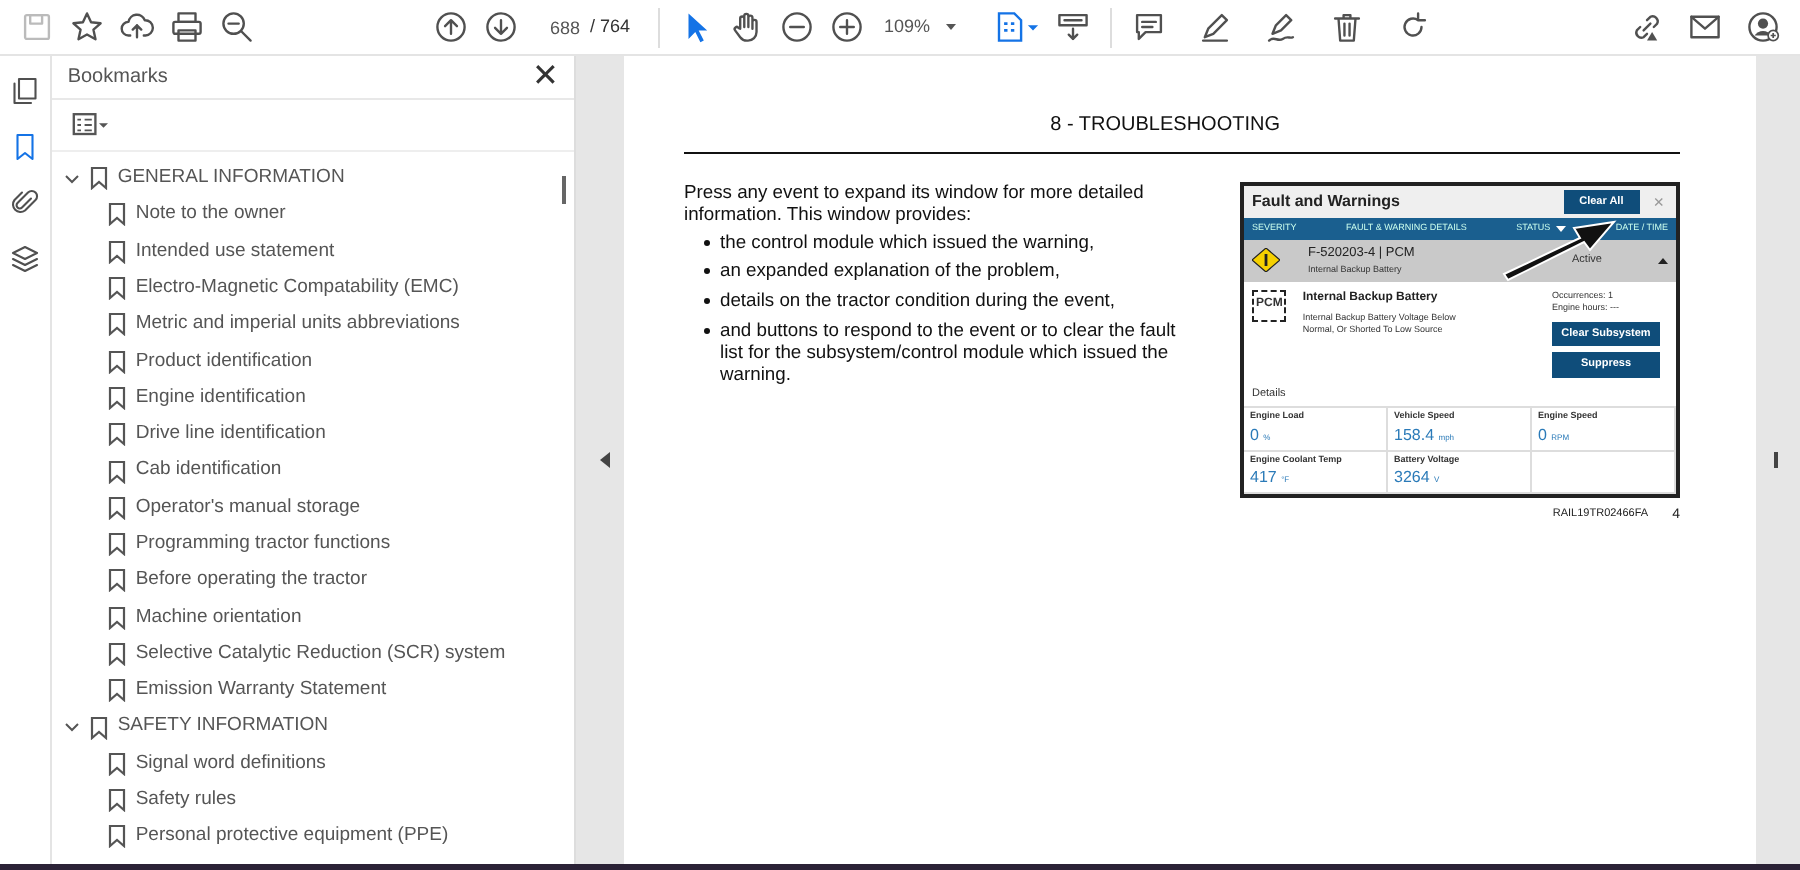 The height and width of the screenshot is (870, 1800). What do you see at coordinates (292, 837) in the screenshot?
I see `bookmark-item: Personal protective equipment (PPE)` at bounding box center [292, 837].